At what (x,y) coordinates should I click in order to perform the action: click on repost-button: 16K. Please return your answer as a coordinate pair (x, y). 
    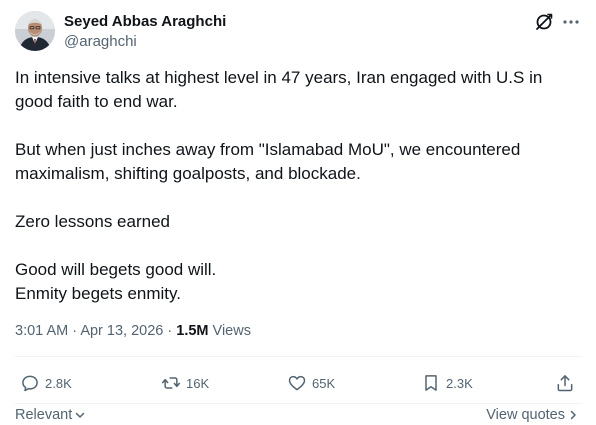
    Looking at the image, I should click on (185, 383).